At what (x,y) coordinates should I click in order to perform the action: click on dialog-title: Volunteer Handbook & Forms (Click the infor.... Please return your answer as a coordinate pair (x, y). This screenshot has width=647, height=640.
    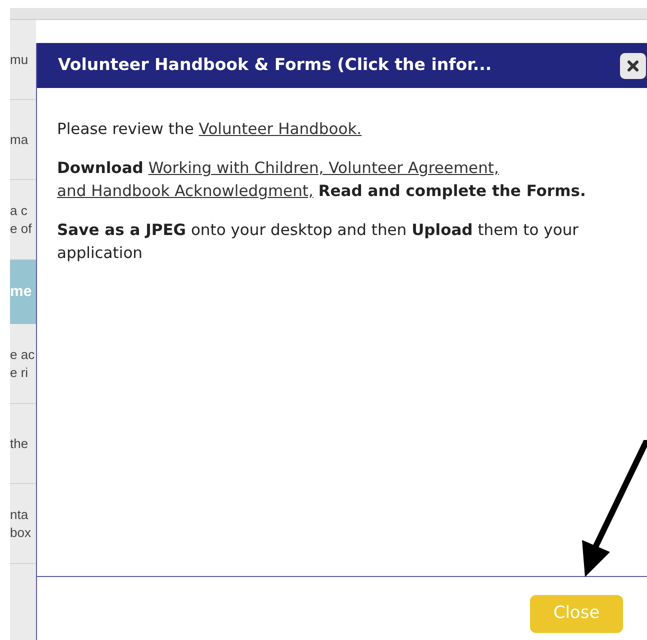
    Looking at the image, I should click on (275, 65).